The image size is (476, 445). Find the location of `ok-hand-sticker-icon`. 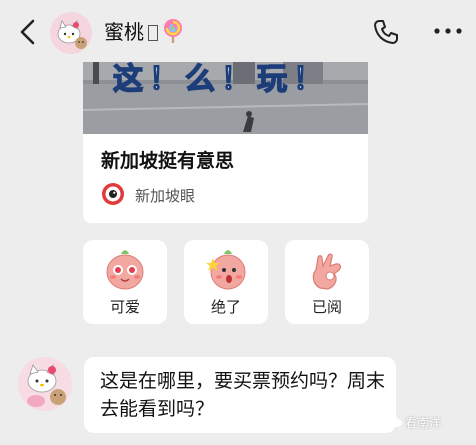

ok-hand-sticker-icon is located at coordinates (327, 271).